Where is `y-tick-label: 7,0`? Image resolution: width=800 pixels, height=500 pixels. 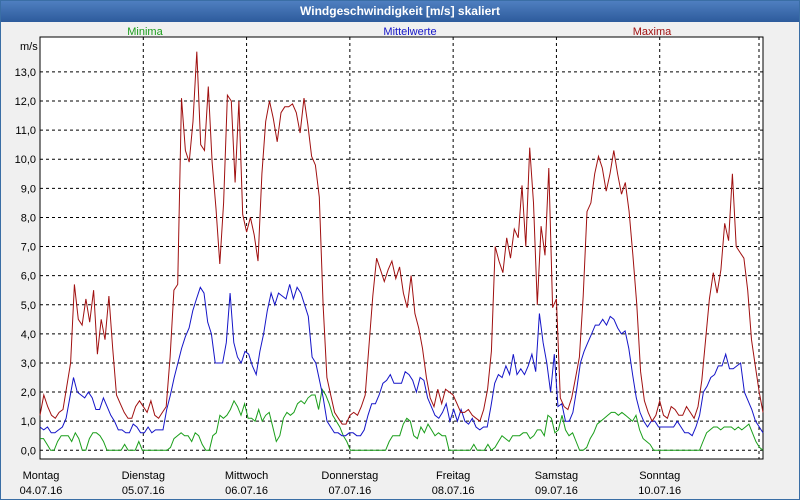 y-tick-label: 7,0 is located at coordinates (28, 248).